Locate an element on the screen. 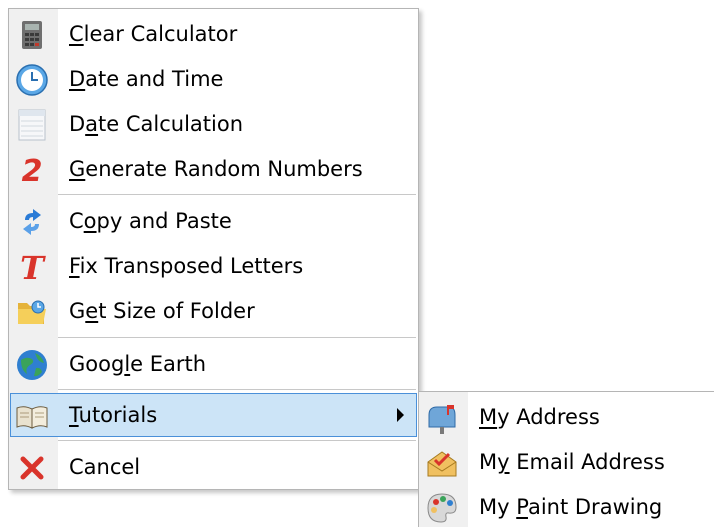 This screenshot has width=714, height=529. email-icon is located at coordinates (442, 463).